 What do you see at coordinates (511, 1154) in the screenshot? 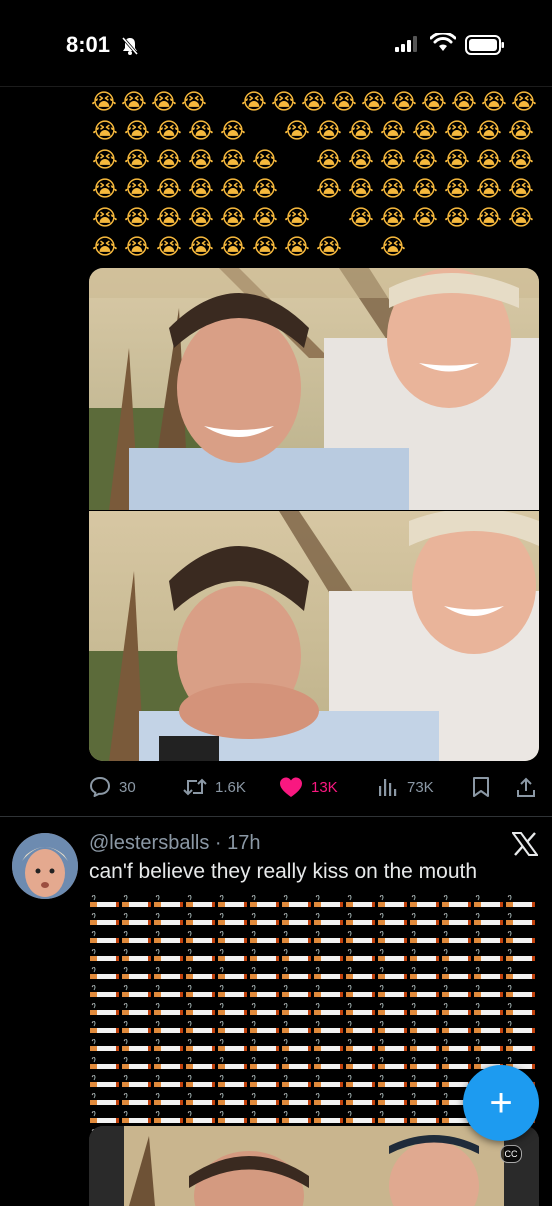
I see `closed-captions-badge: CC` at bounding box center [511, 1154].